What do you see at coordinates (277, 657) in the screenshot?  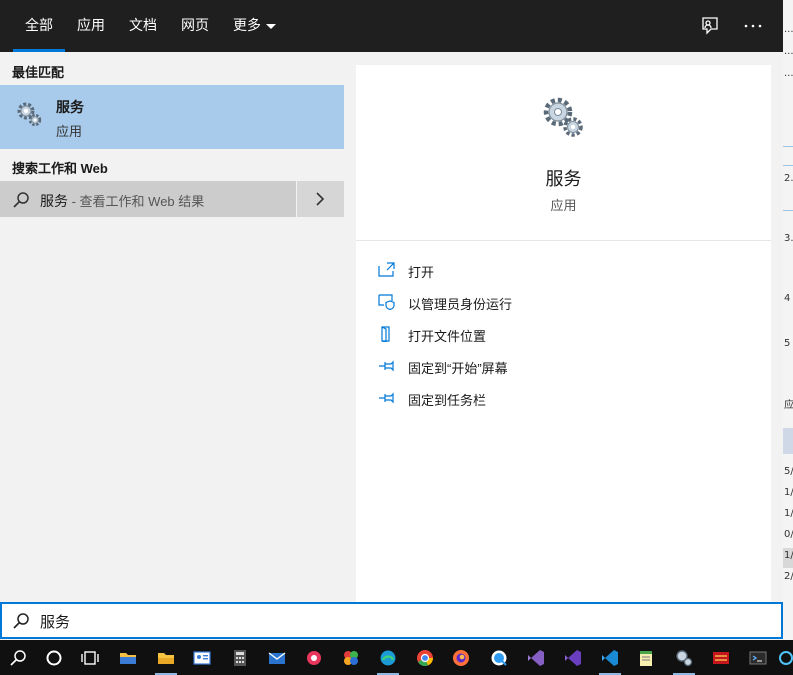 I see `mail-icon` at bounding box center [277, 657].